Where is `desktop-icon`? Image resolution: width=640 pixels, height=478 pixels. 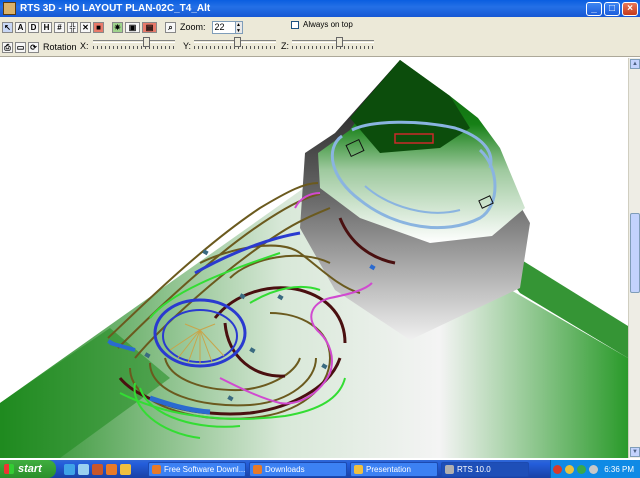 desktop-icon is located at coordinates (83, 469).